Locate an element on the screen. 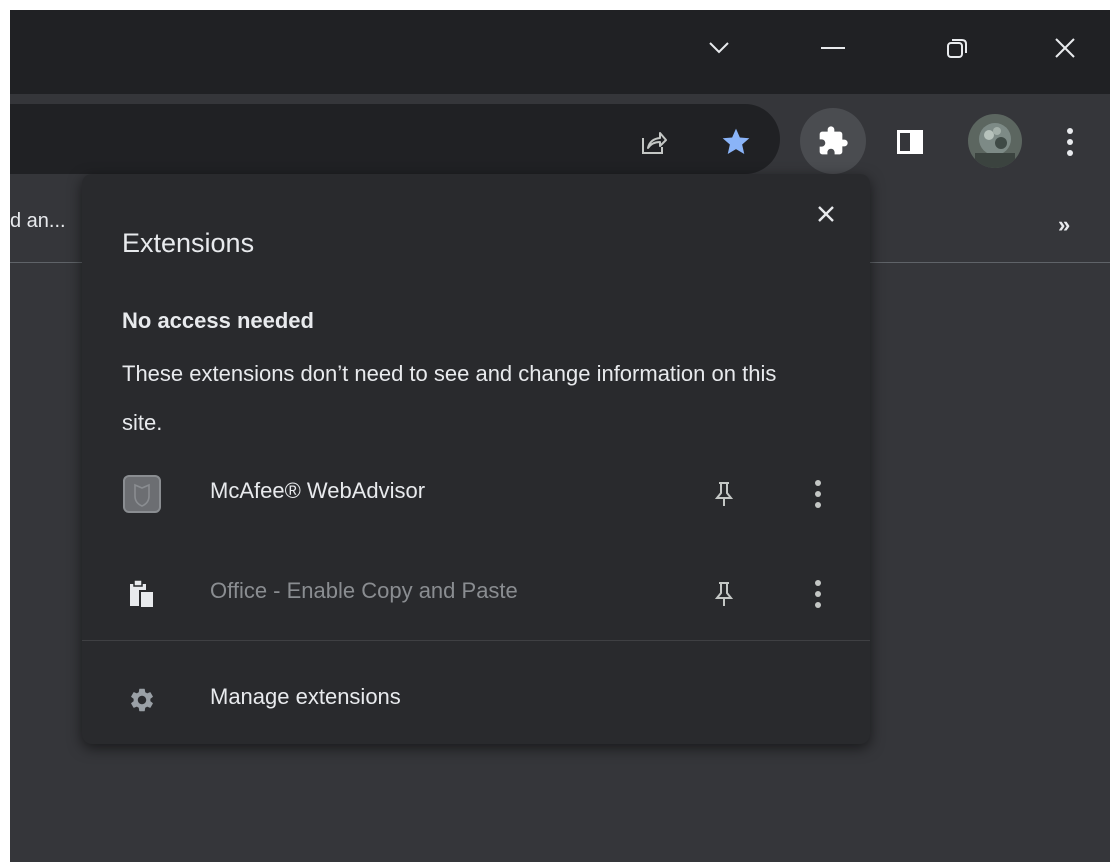 The height and width of the screenshot is (862, 1110). gear-icon is located at coordinates (142, 700).